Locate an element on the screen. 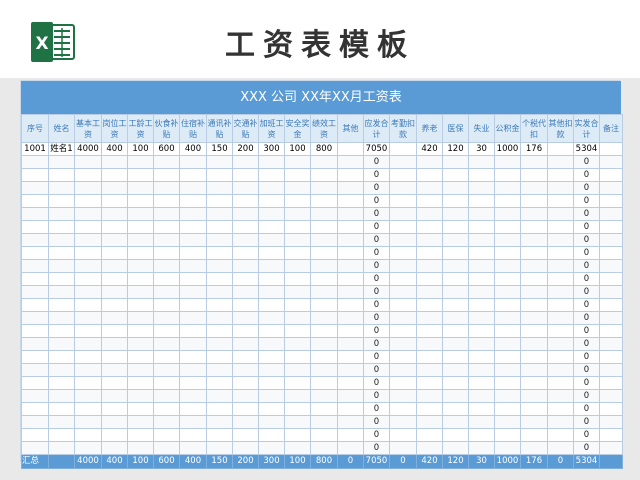 The width and height of the screenshot is (640, 480). table-cell: 1001 is located at coordinates (35, 149).